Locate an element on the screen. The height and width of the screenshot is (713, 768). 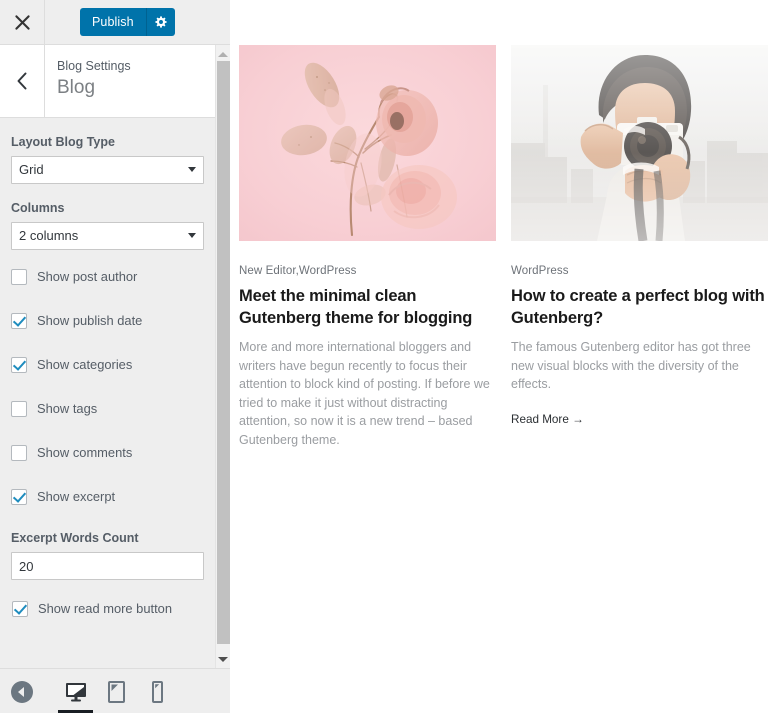
read-more-link: Read More → is located at coordinates (547, 419).